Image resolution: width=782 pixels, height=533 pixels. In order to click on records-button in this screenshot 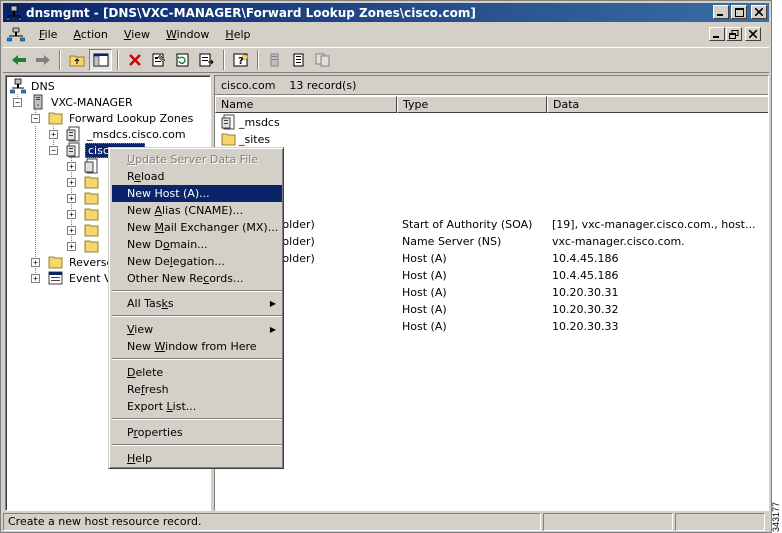, I will do `click(298, 60)`.